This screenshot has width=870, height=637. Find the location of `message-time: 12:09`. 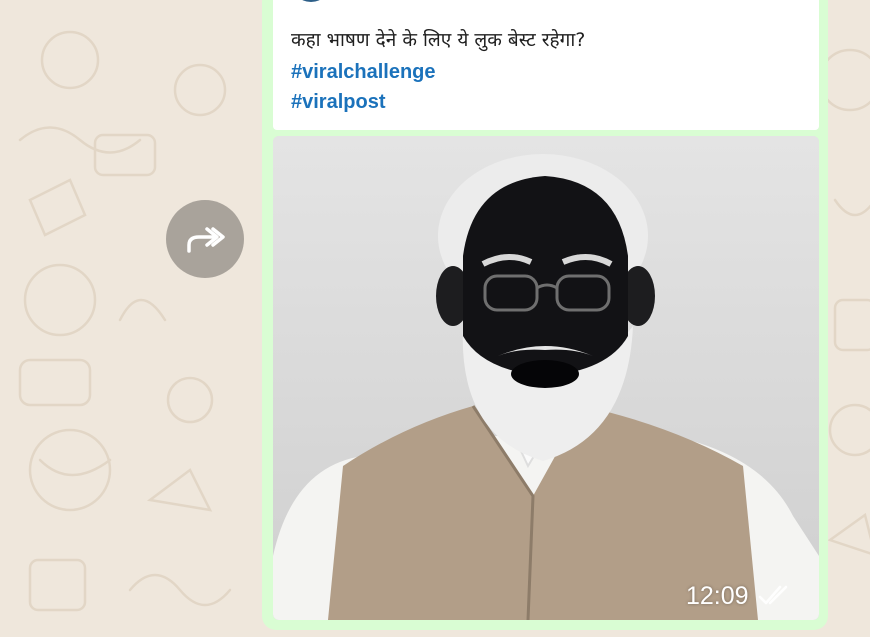

message-time: 12:09 is located at coordinates (717, 596).